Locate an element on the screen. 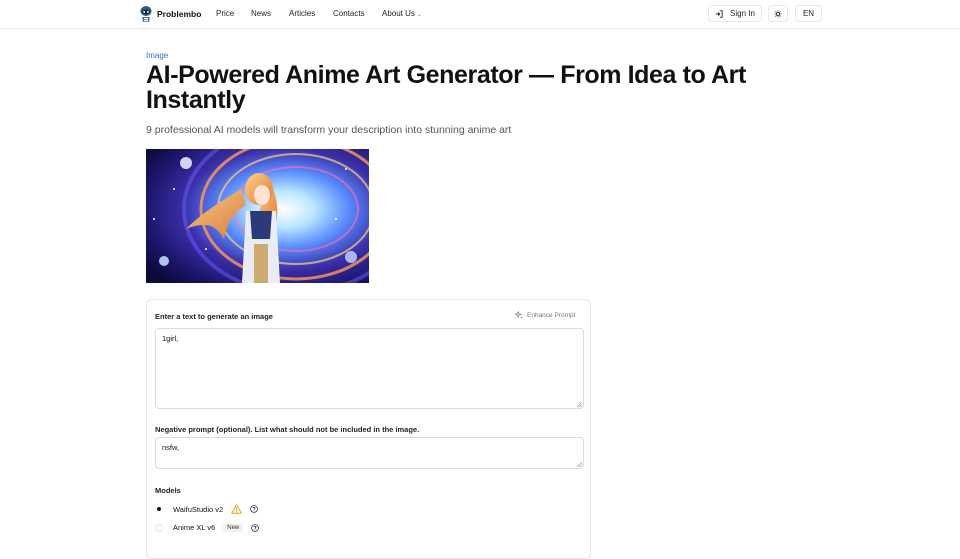 Image resolution: width=960 pixels, height=559 pixels. model-name: WaifuStudio v2 is located at coordinates (198, 509).